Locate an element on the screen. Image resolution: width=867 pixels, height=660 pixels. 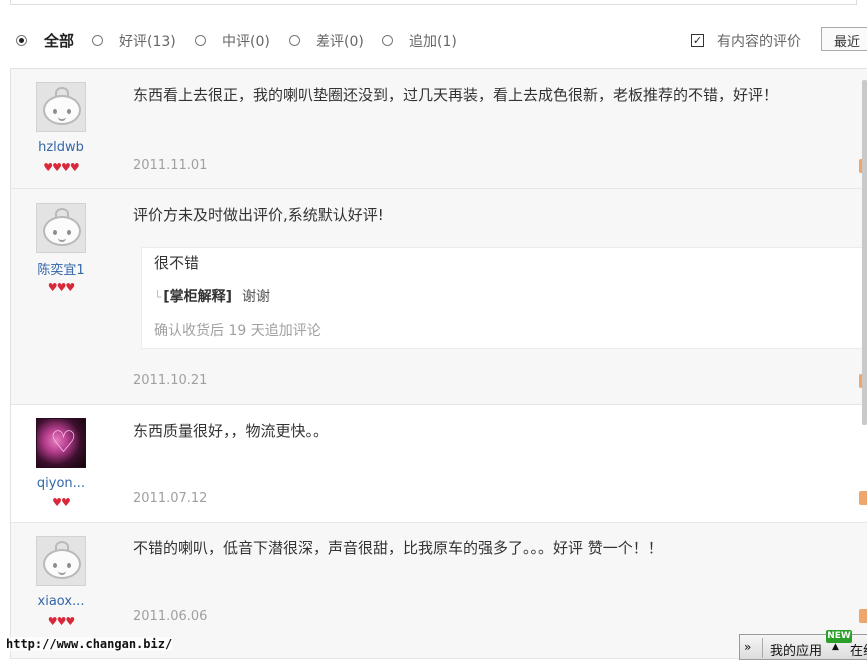
filter-all-radio is located at coordinates (21, 40).